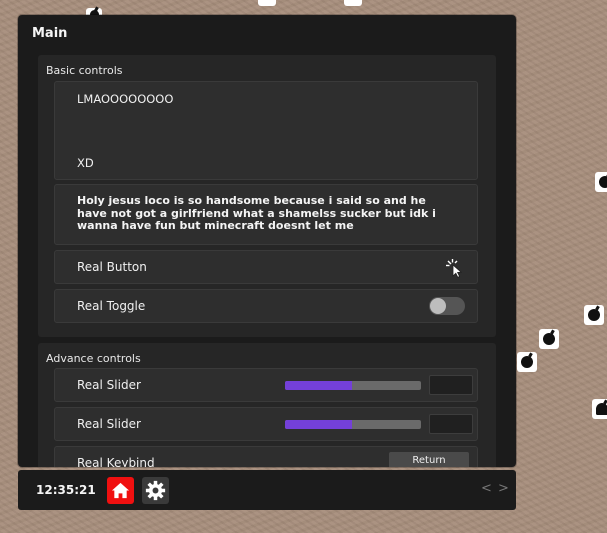  What do you see at coordinates (429, 459) in the screenshot?
I see `keybind-button: Return` at bounding box center [429, 459].